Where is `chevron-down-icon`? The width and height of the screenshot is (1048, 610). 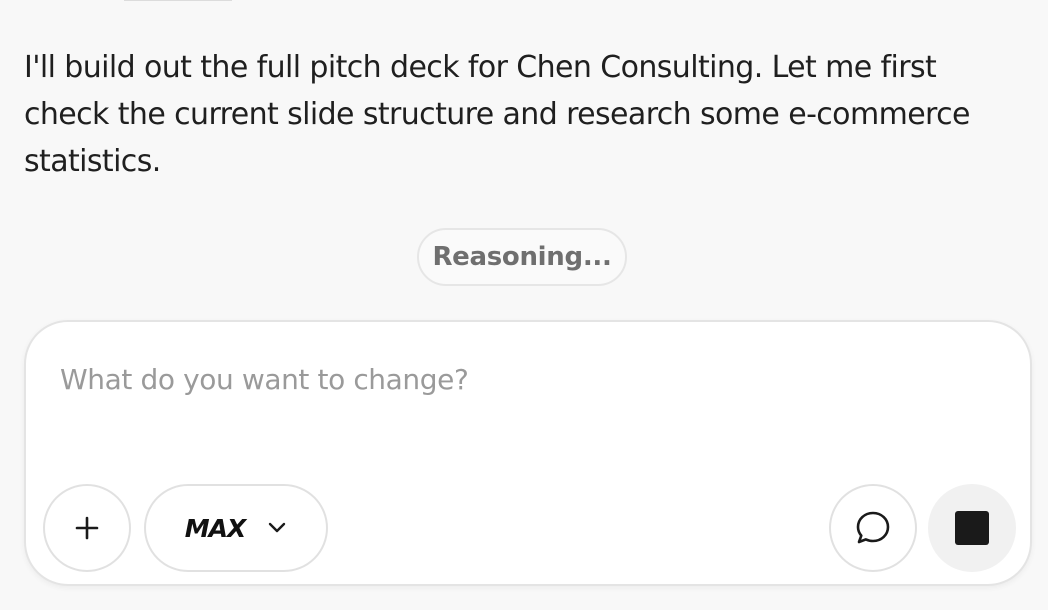 chevron-down-icon is located at coordinates (277, 528).